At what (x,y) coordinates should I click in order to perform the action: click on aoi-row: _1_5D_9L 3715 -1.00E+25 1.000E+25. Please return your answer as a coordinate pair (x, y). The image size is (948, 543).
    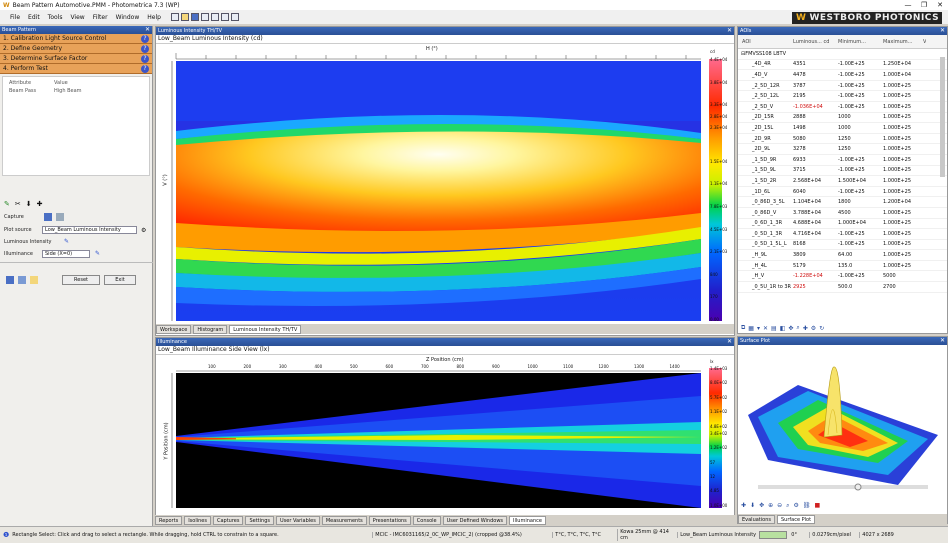
    Looking at the image, I should click on (842, 171).